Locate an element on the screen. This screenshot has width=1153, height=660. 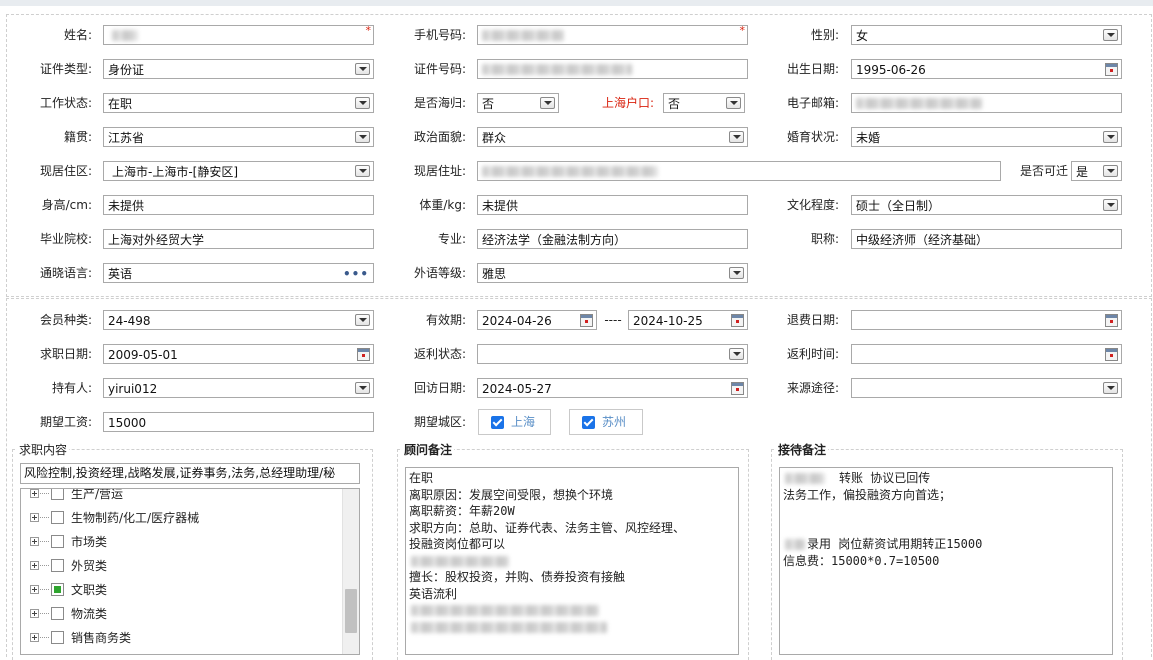
job-seek-date-field: 2009-05-01 is located at coordinates (238, 354).